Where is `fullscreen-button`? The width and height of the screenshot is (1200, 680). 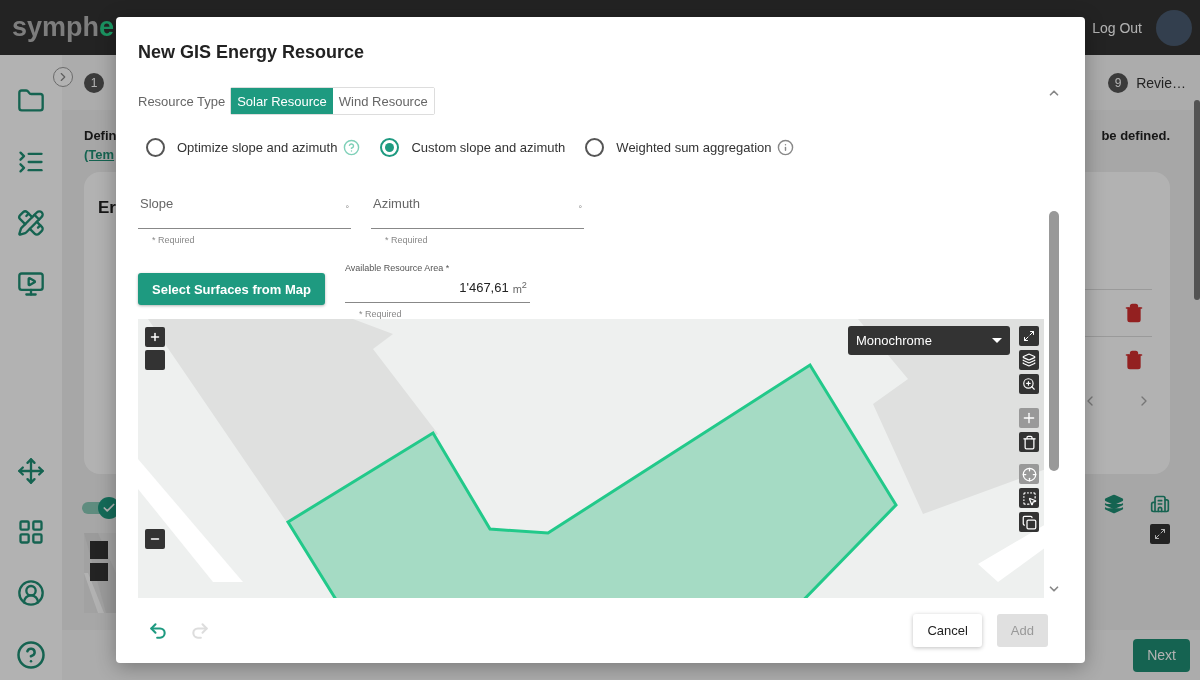
fullscreen-button is located at coordinates (1029, 336).